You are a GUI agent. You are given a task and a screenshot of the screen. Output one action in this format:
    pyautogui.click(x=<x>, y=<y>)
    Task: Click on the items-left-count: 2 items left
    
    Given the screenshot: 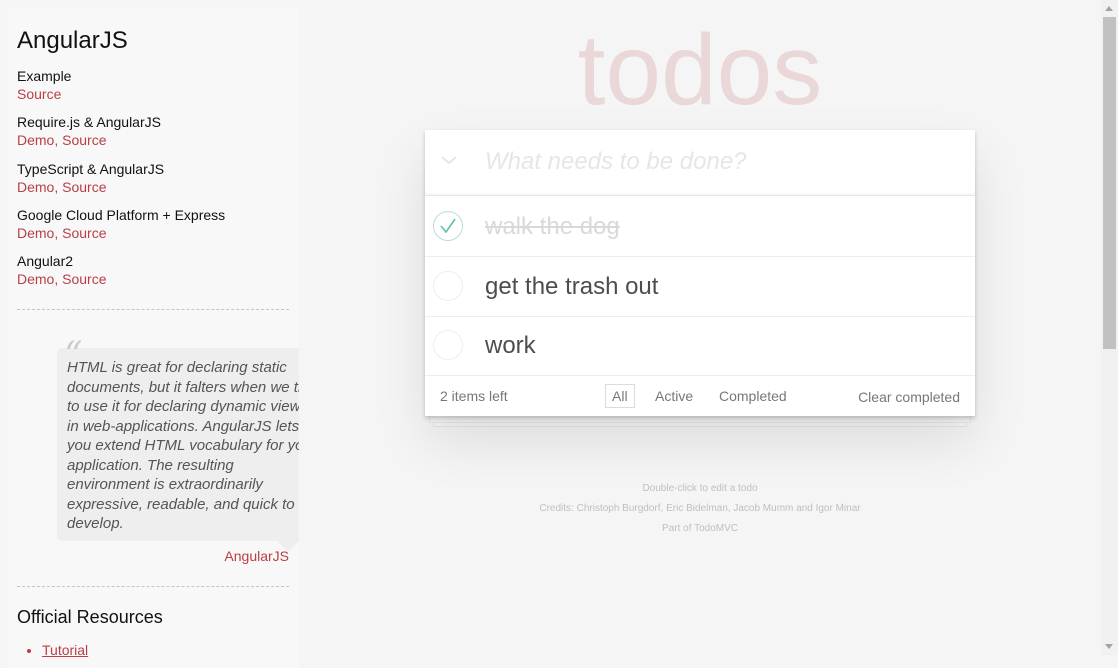 What is the action you would take?
    pyautogui.click(x=474, y=396)
    